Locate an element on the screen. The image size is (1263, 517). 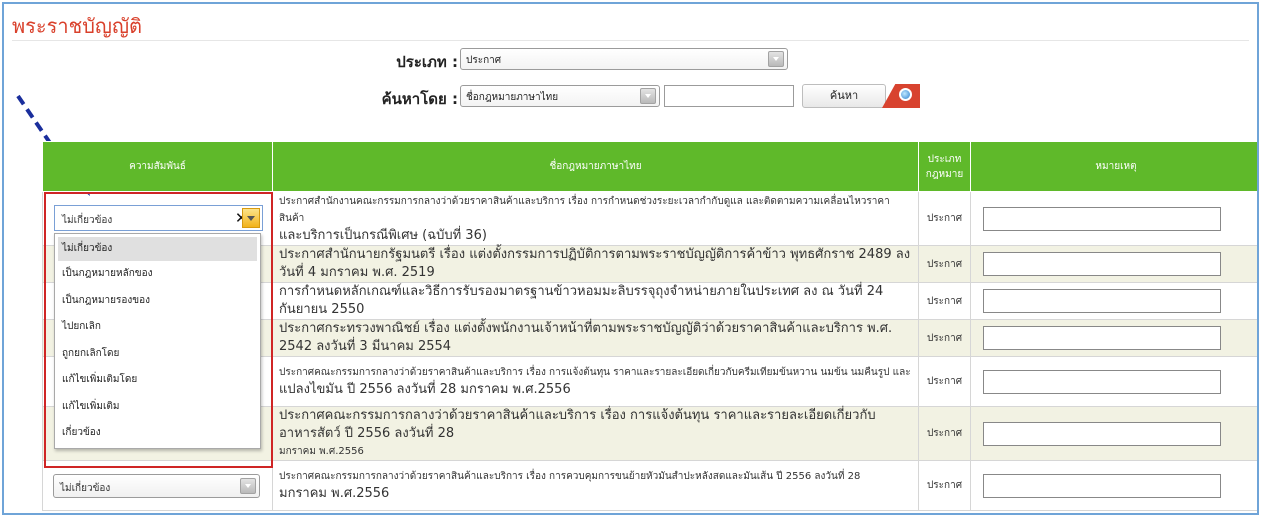
dropdown-option: แก้ไขเพิ่มเติม is located at coordinates (157, 407).